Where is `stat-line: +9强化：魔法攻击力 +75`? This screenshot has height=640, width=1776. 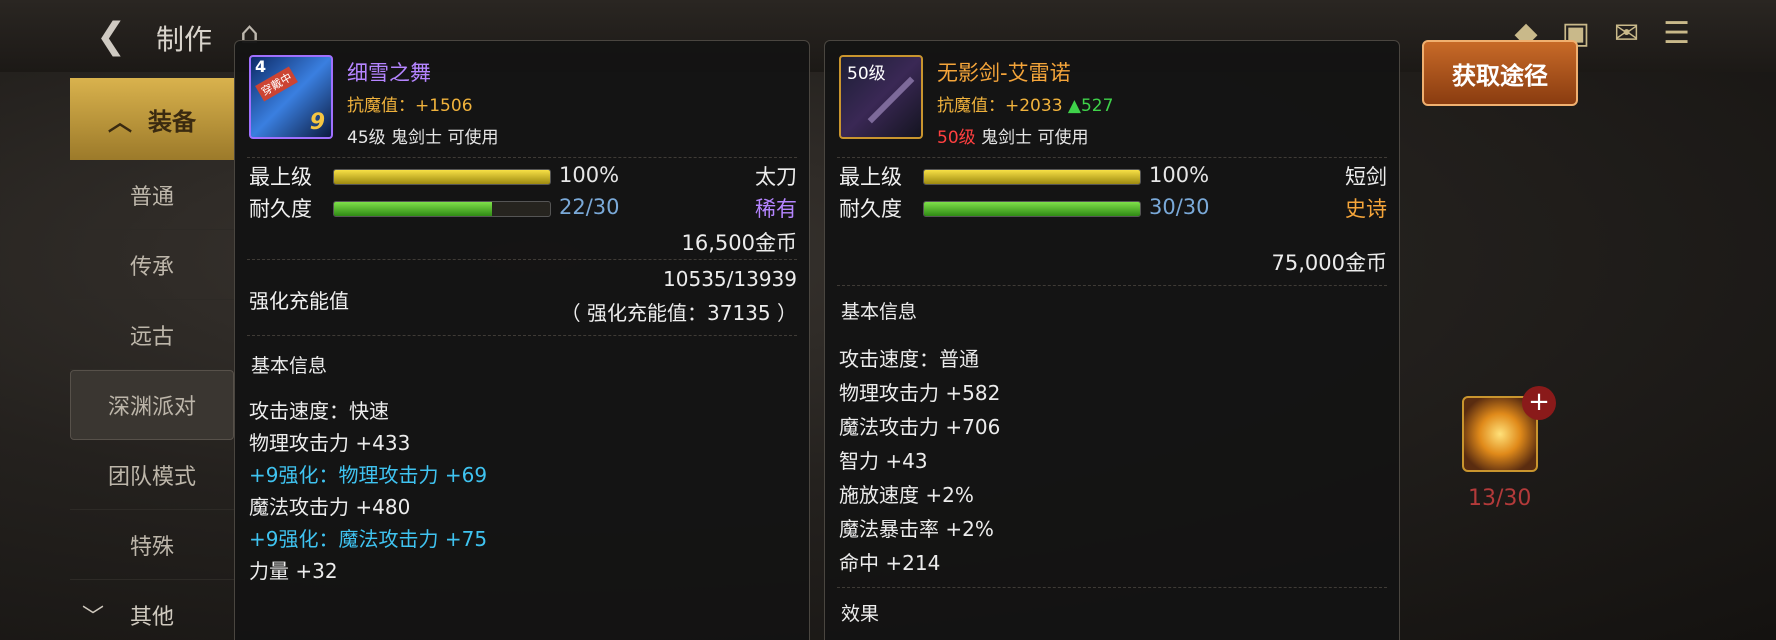 stat-line: +9强化：魔法攻击力 +75 is located at coordinates (368, 539).